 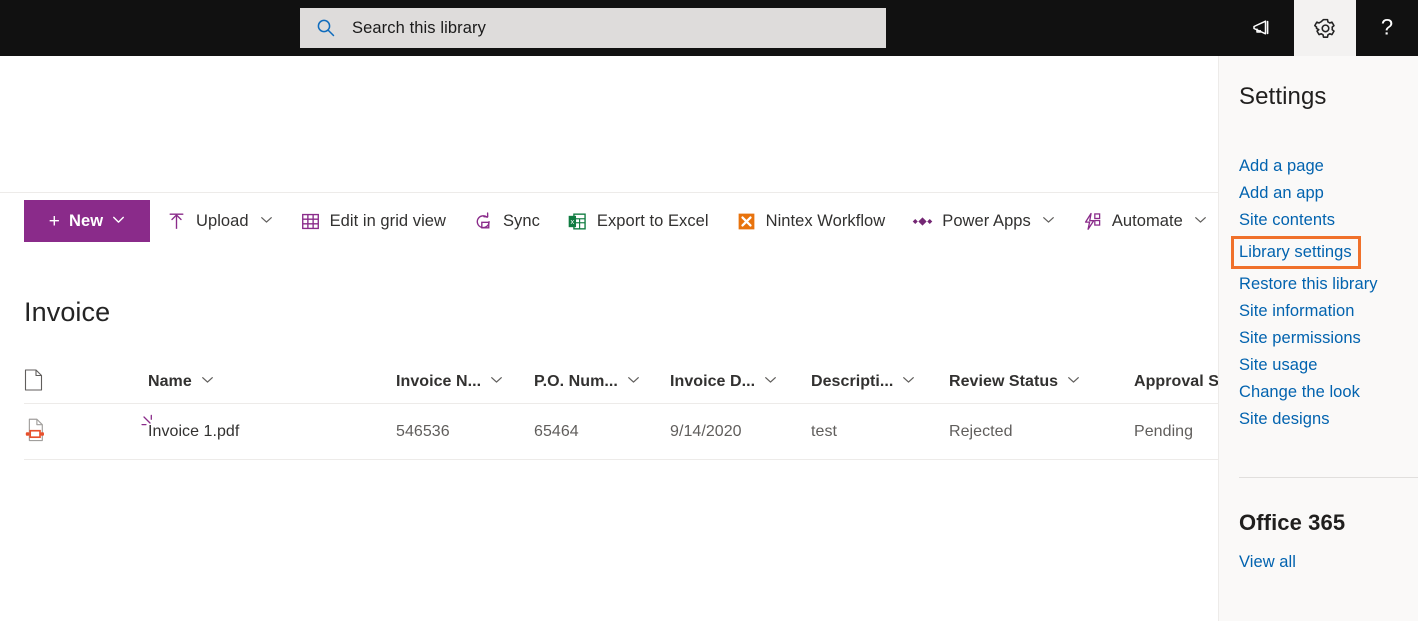 What do you see at coordinates (193, 432) in the screenshot?
I see `file-name-link: Invoice 1.pdf` at bounding box center [193, 432].